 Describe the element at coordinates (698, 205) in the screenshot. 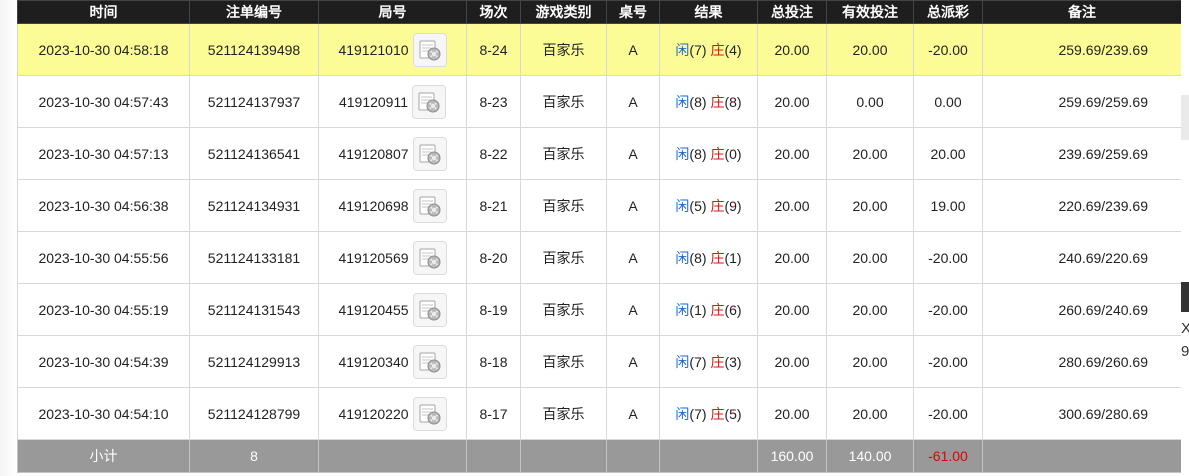

I see `result-player-score: (5)` at that location.